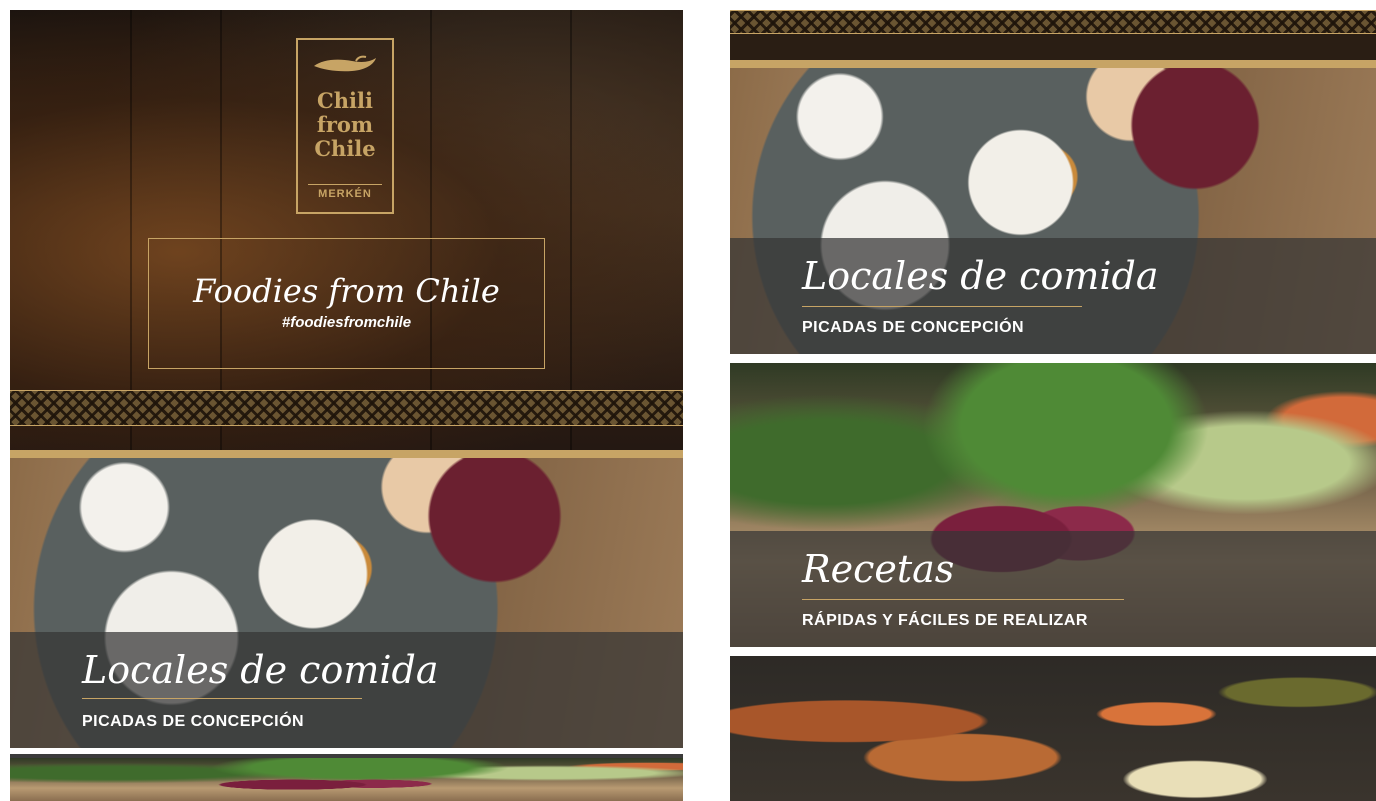 The height and width of the screenshot is (801, 1376). I want to click on header-strip, so click(1053, 35).